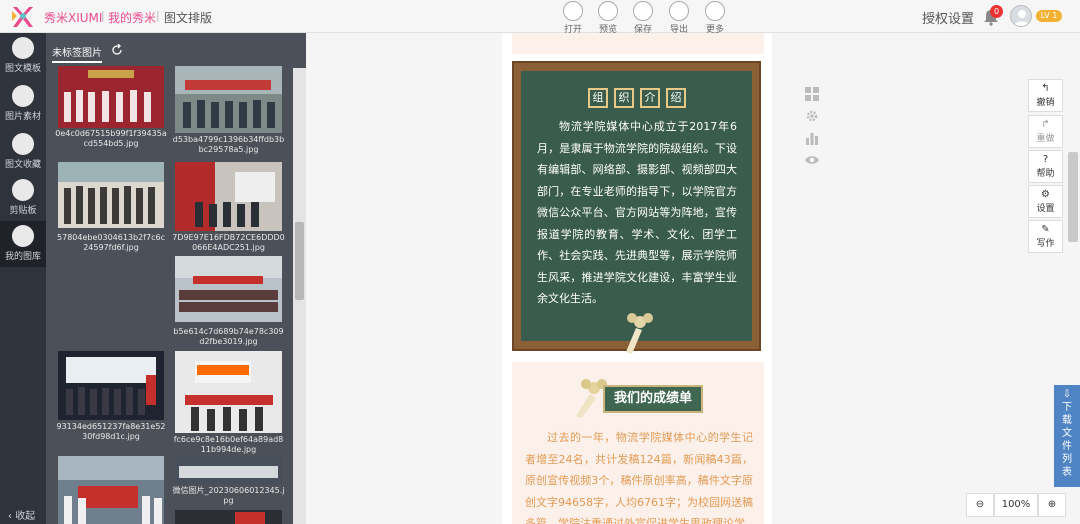  Describe the element at coordinates (1045, 88) in the screenshot. I see `undo-icon: ↰` at that location.